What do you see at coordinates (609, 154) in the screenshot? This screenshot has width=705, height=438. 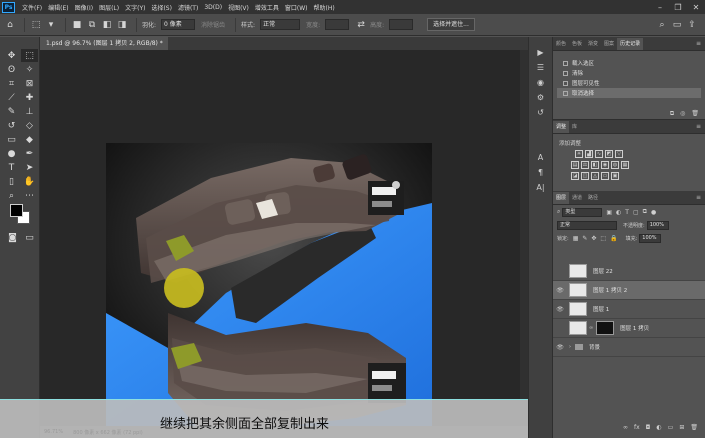 I see `exposure-icon: ◩` at bounding box center [609, 154].